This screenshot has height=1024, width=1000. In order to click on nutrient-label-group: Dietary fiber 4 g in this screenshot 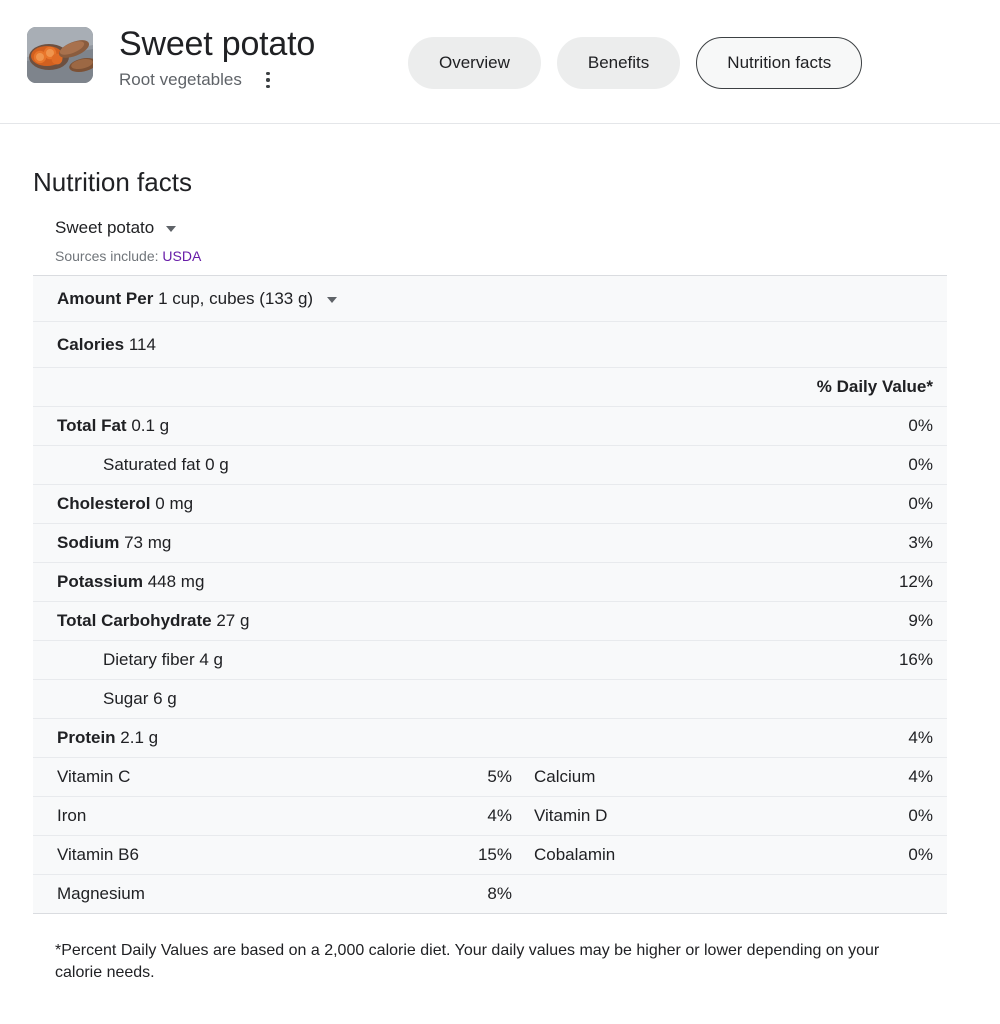, I will do `click(478, 660)`.